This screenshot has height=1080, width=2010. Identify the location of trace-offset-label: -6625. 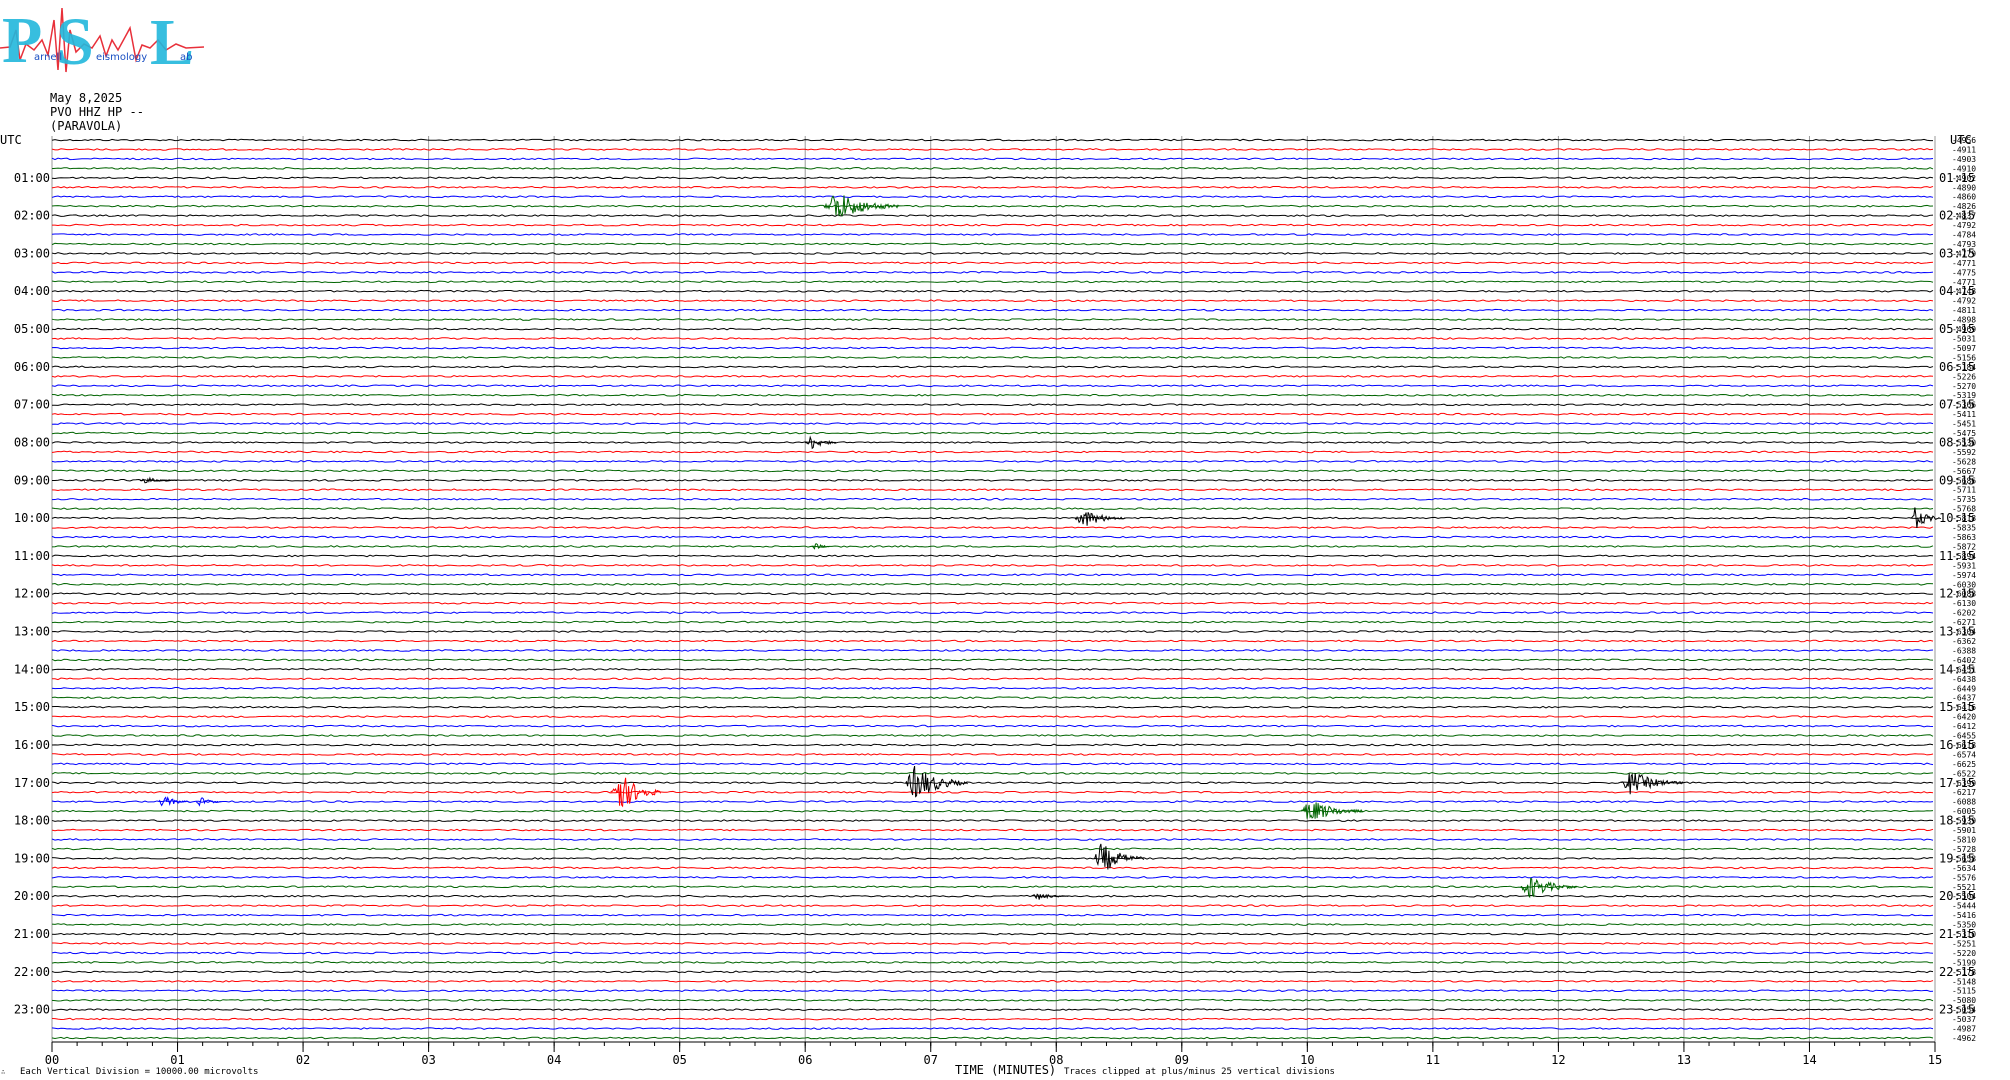
(1964, 764).